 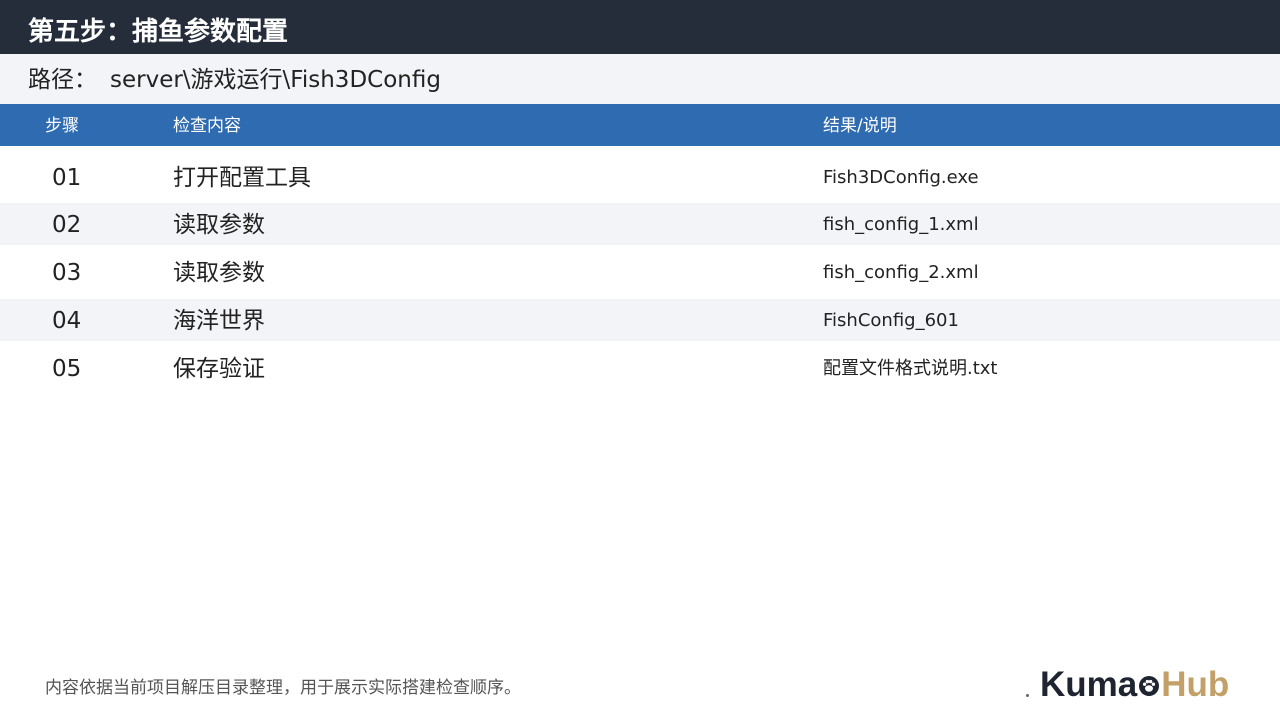 What do you see at coordinates (640, 79) in the screenshot?
I see `path-bar: 路径： server\游戏运行\Fish3DConfig` at bounding box center [640, 79].